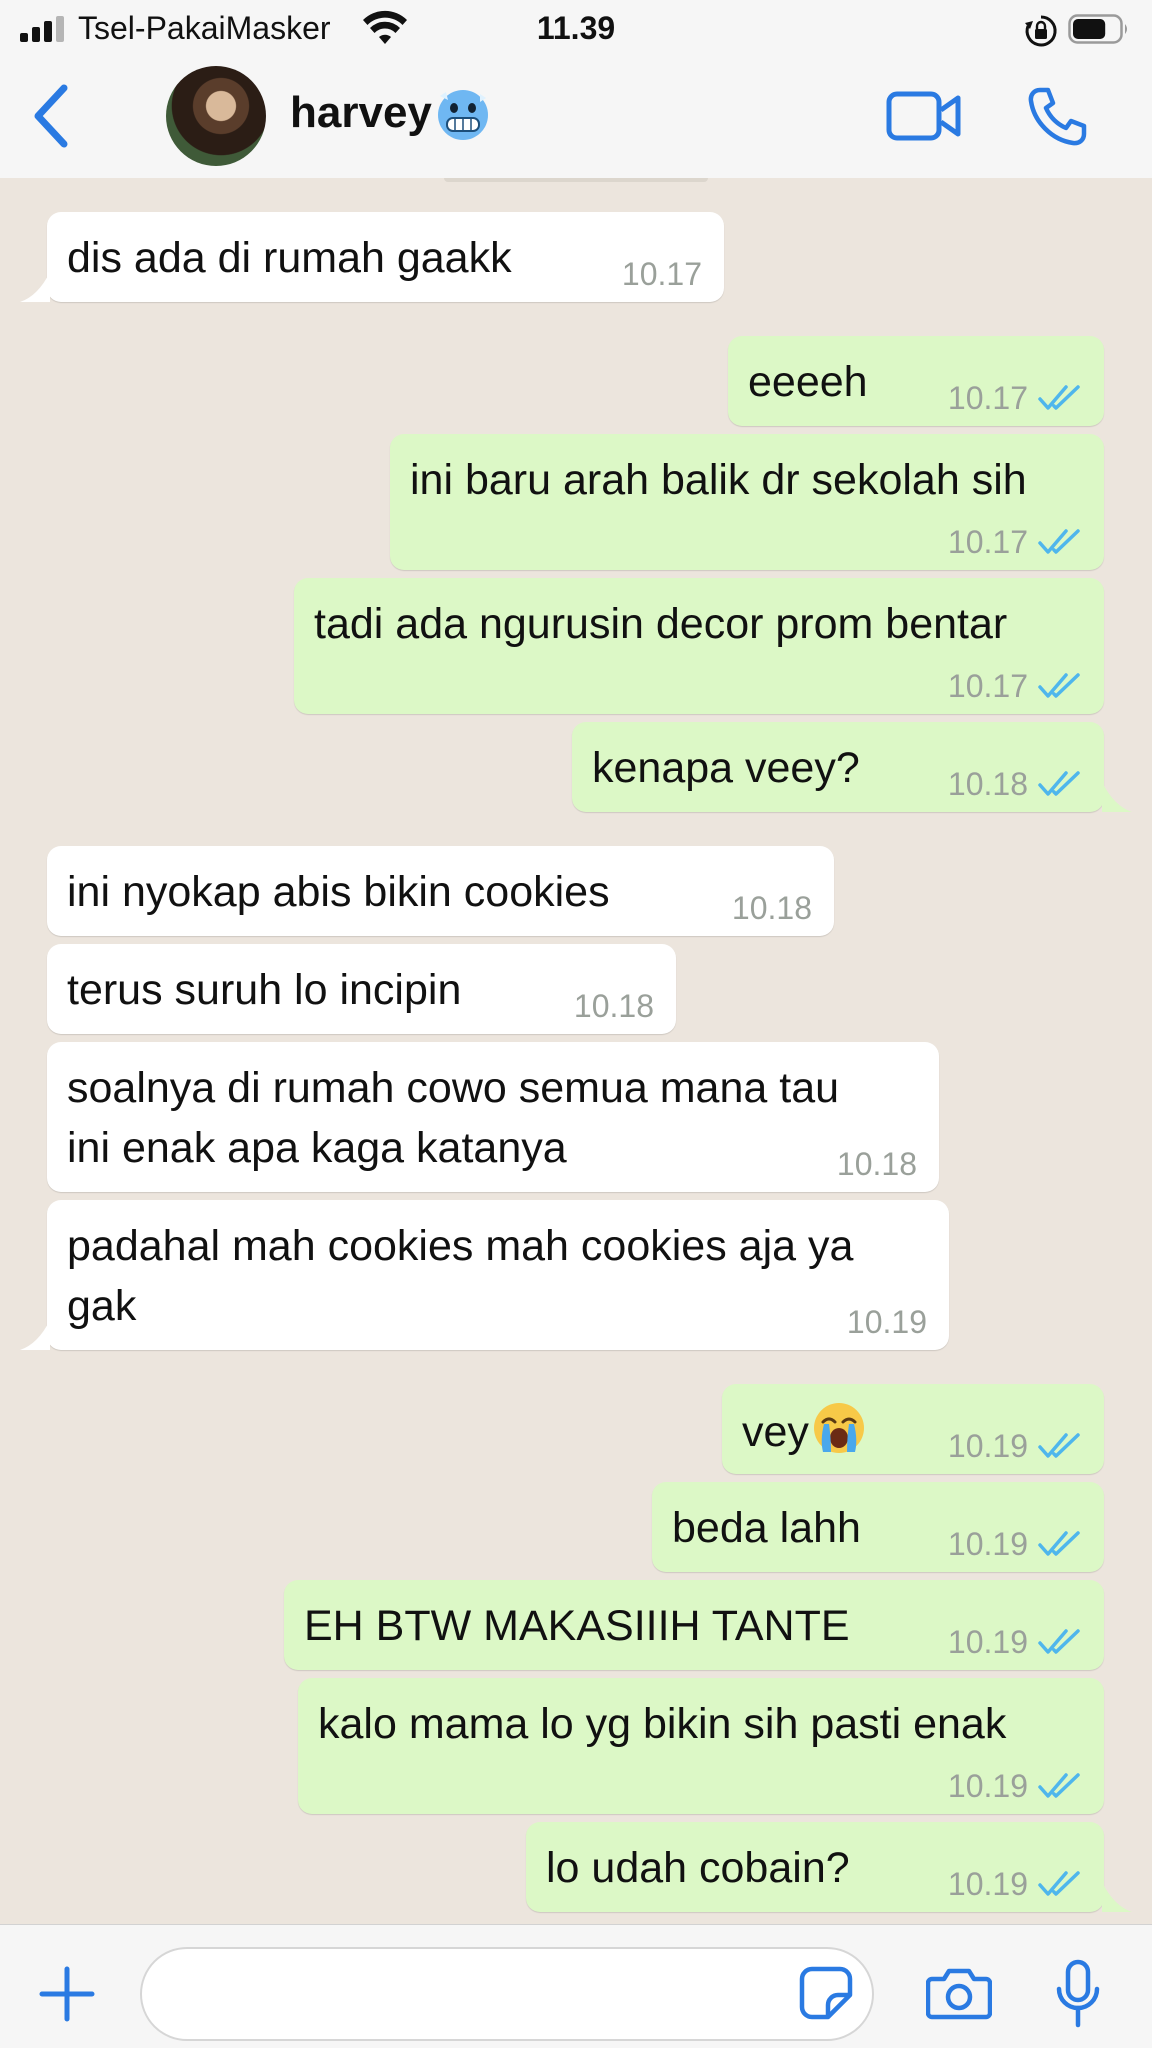 Image resolution: width=1152 pixels, height=2048 pixels. What do you see at coordinates (718, 480) in the screenshot?
I see `message-text: ini baru arah balik dr sekolah sih` at bounding box center [718, 480].